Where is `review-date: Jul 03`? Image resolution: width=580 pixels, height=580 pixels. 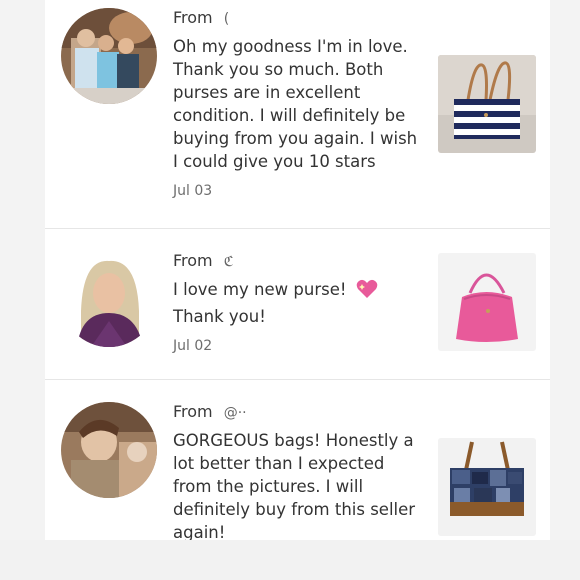
review-date: Jul 03 is located at coordinates (193, 191).